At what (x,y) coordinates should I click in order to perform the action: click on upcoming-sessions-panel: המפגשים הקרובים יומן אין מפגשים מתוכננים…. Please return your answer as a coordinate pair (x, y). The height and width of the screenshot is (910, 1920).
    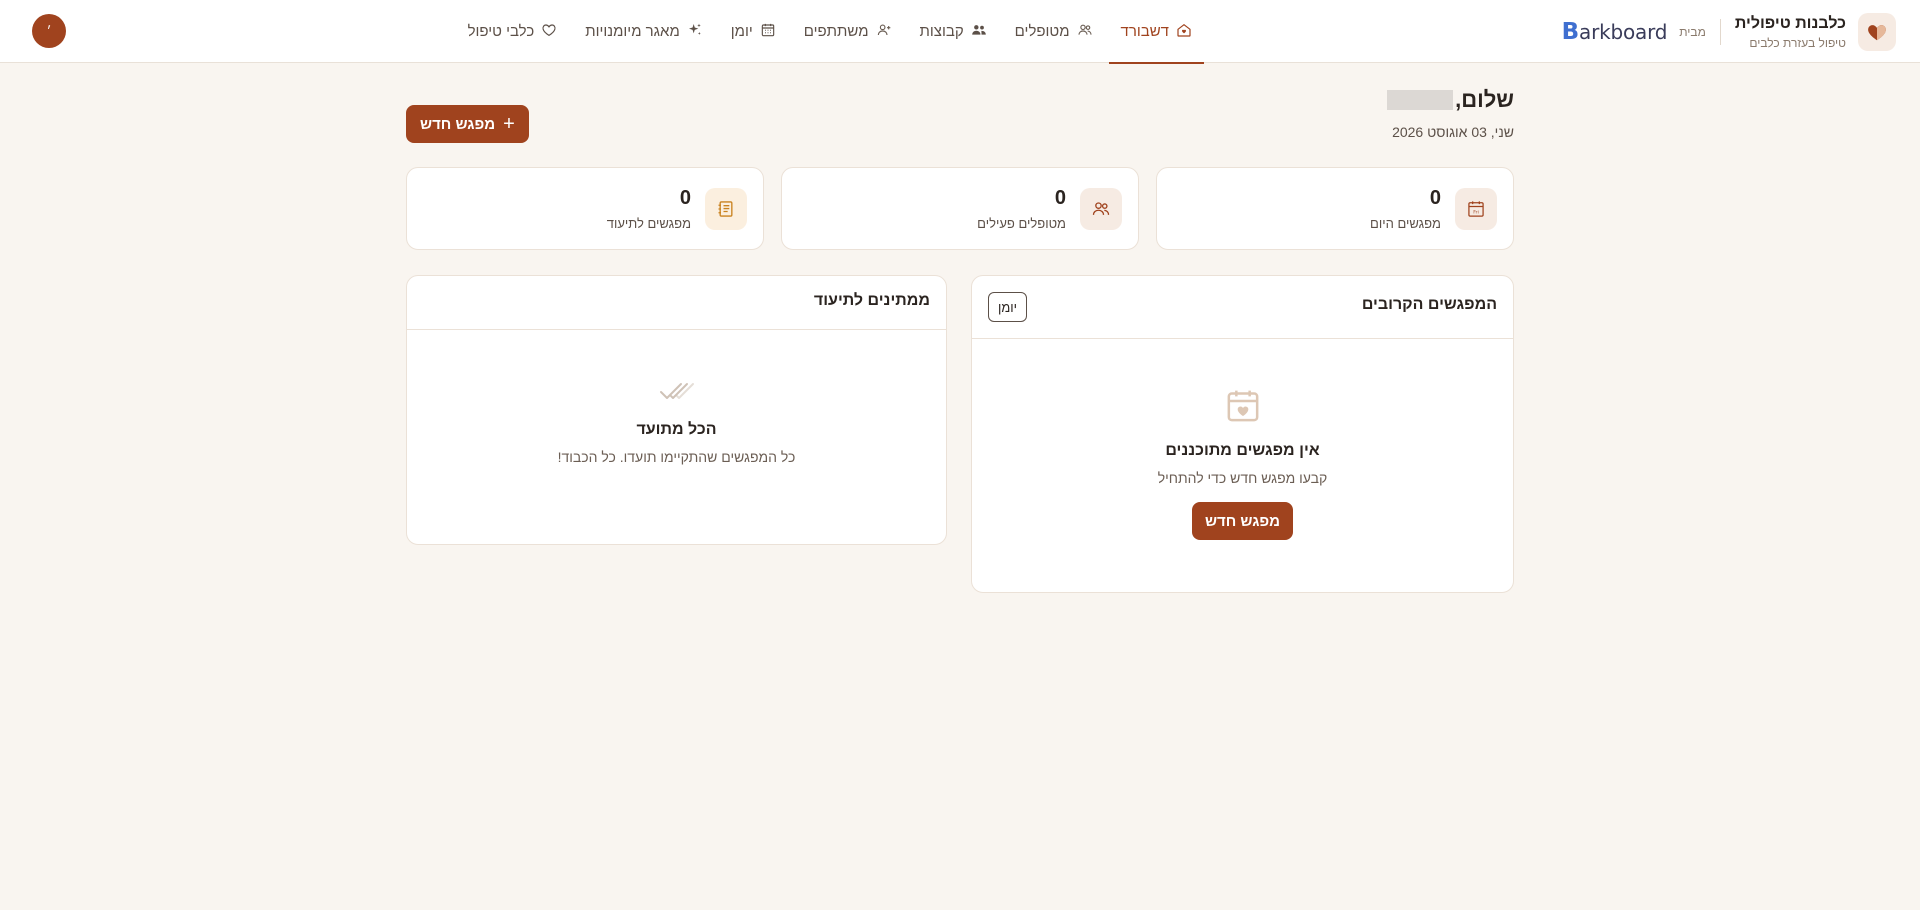
    Looking at the image, I should click on (1242, 434).